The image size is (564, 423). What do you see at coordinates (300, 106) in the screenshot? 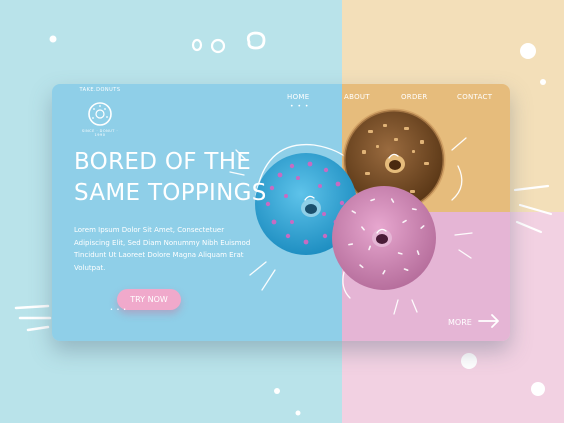
I see `nav-active-indicator: • • •` at bounding box center [300, 106].